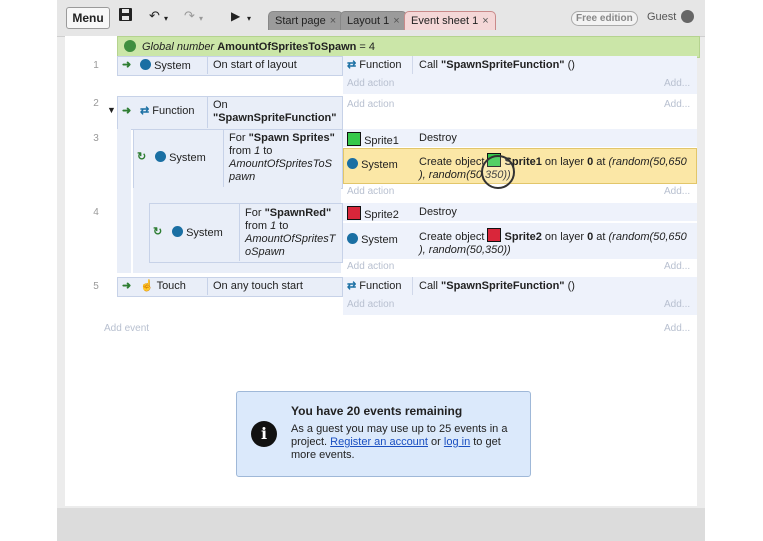 The width and height of the screenshot is (763, 541). What do you see at coordinates (96, 286) in the screenshot?
I see `event-number: 5` at bounding box center [96, 286].